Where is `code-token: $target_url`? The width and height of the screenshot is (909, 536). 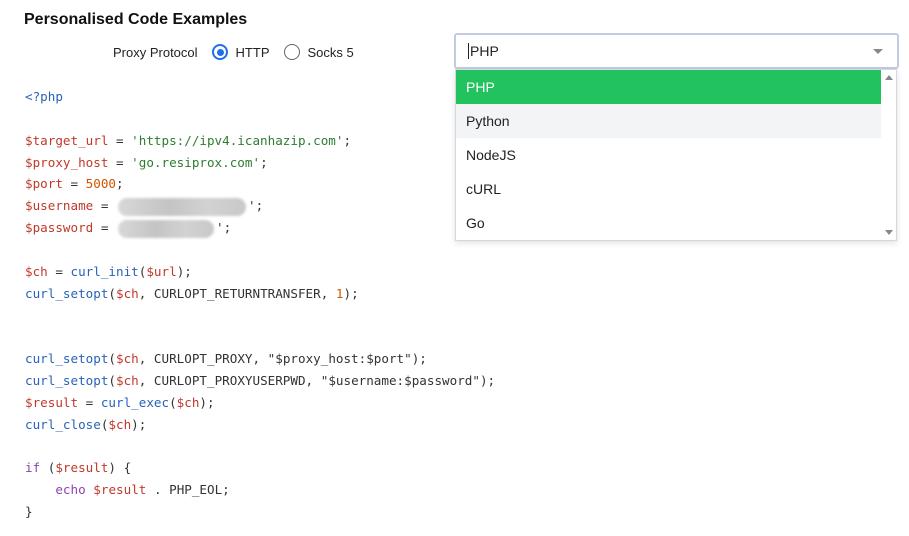 code-token: $target_url is located at coordinates (67, 140).